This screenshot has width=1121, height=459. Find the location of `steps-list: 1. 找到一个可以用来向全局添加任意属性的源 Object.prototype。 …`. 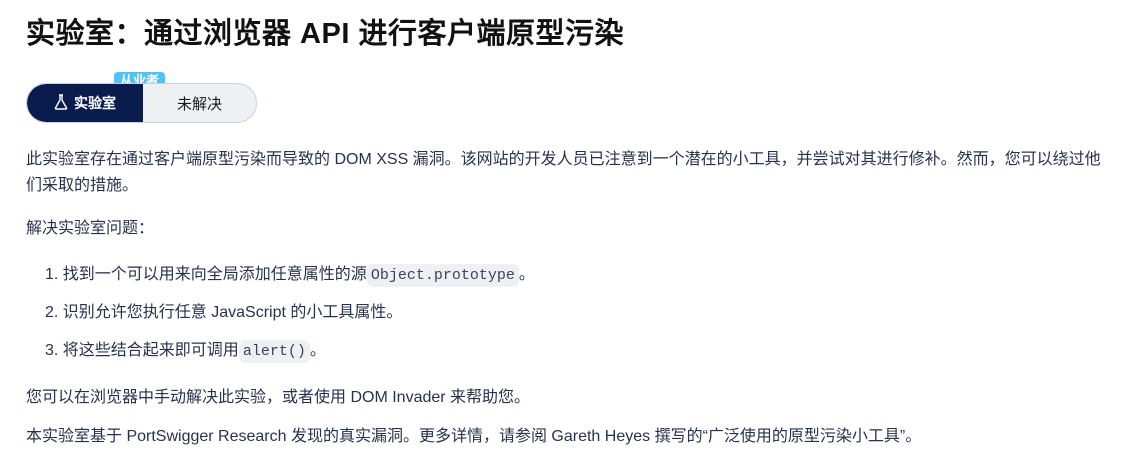

steps-list: 1. 找到一个可以用来向全局添加任意属性的源 Object.prototype。 … is located at coordinates (290, 318).